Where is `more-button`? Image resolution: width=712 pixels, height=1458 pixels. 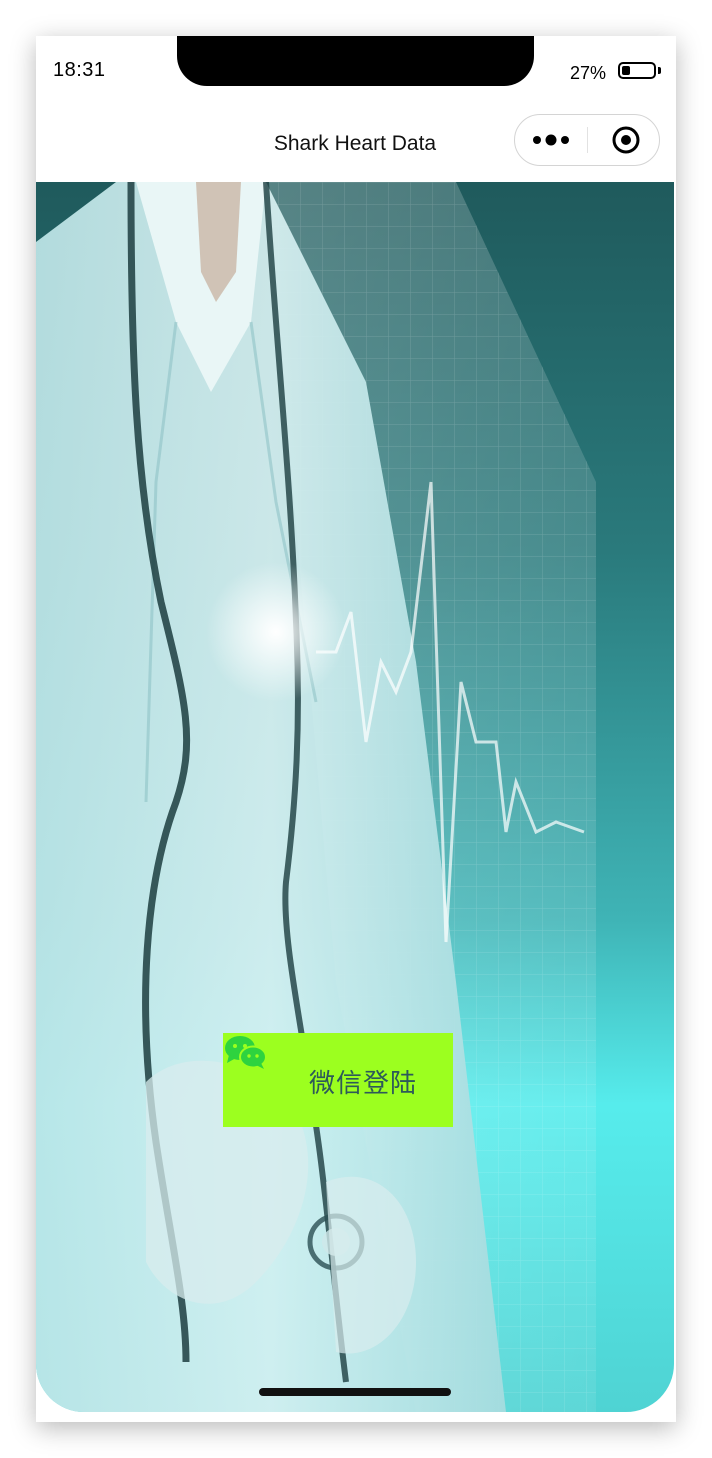
more-button is located at coordinates (551, 140).